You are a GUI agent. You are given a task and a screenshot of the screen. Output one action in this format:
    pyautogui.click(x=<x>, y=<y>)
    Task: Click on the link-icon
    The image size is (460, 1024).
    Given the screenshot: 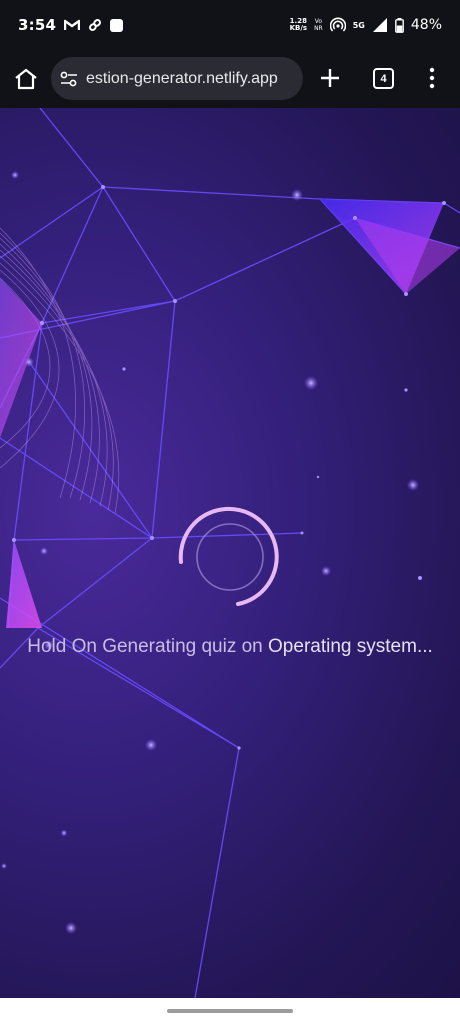 What is the action you would take?
    pyautogui.click(x=95, y=25)
    